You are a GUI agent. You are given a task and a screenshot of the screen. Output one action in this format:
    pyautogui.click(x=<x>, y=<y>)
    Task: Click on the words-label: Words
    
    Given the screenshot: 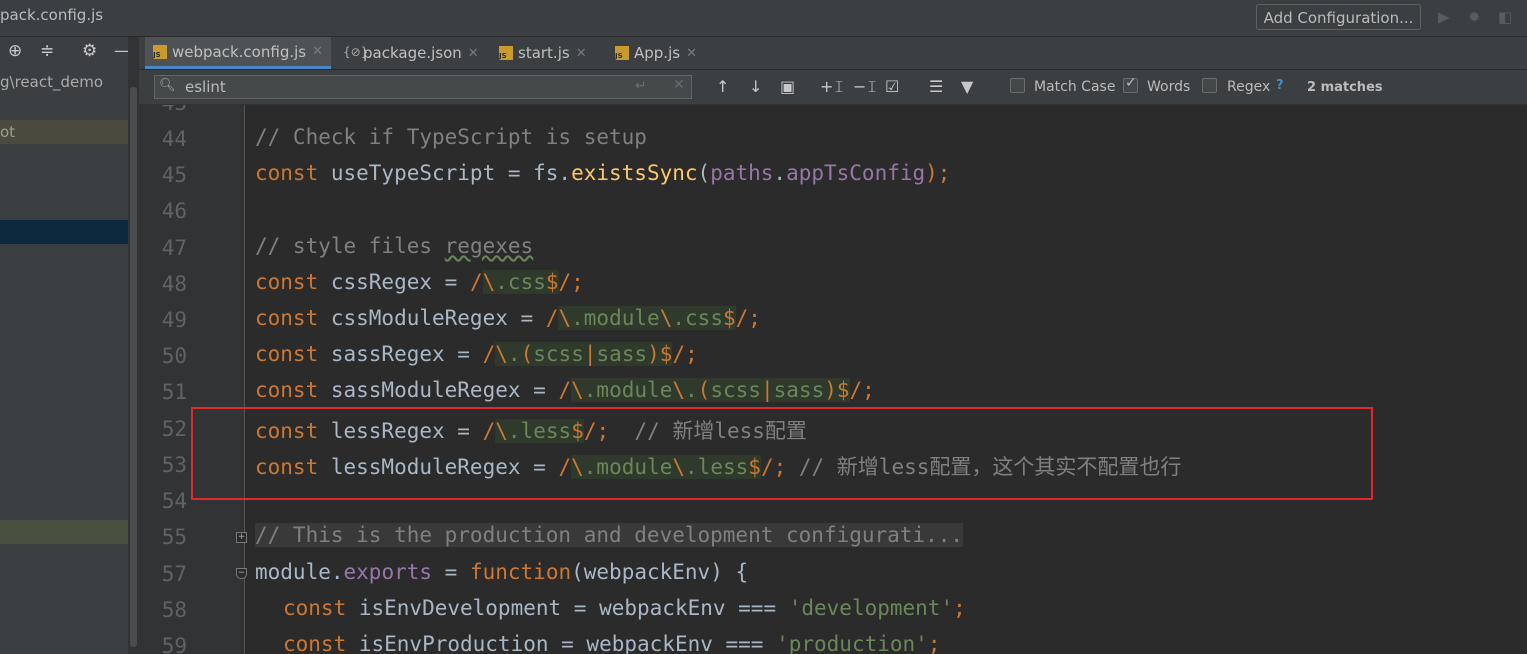 What is the action you would take?
    pyautogui.click(x=1168, y=87)
    